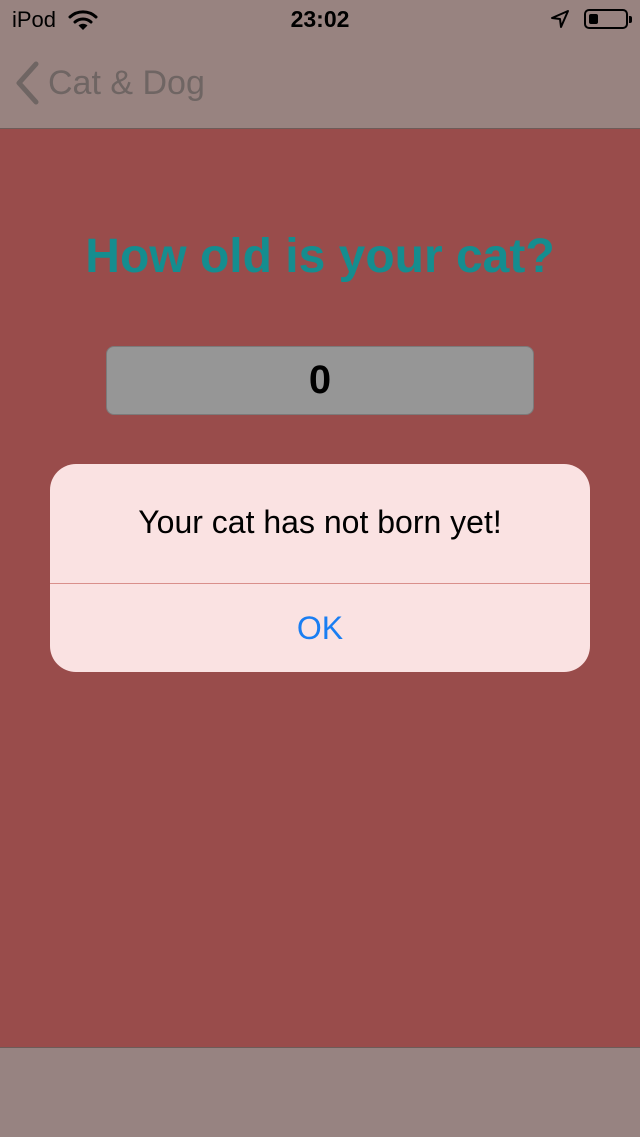 The image size is (640, 1137). What do you see at coordinates (320, 1092) in the screenshot?
I see `bottom-bar` at bounding box center [320, 1092].